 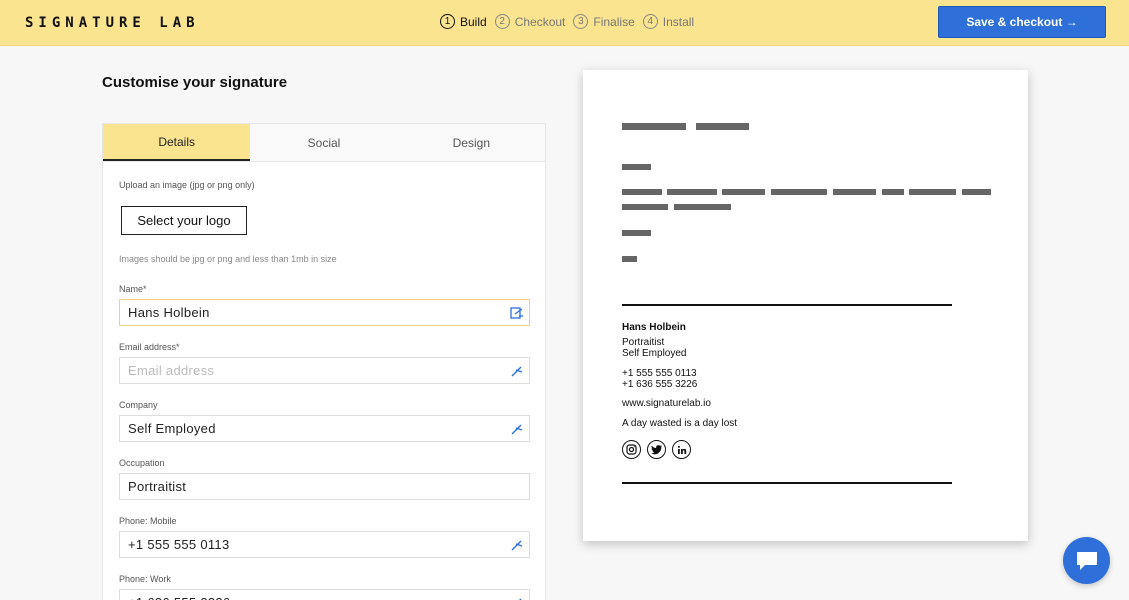 I want to click on phone-mobile-label: Phone: Mobile, so click(x=148, y=521).